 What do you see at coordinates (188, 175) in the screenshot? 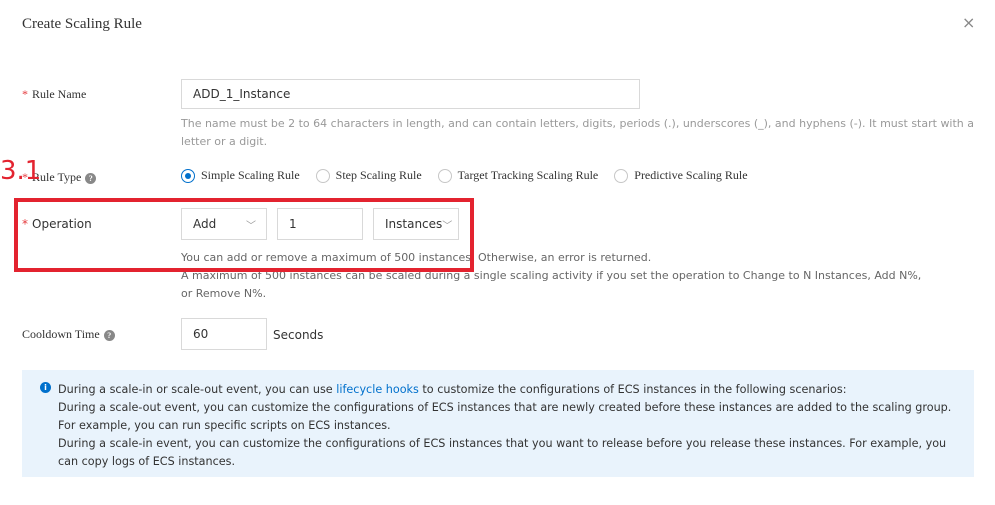
I see `radio-checked-icon` at bounding box center [188, 175].